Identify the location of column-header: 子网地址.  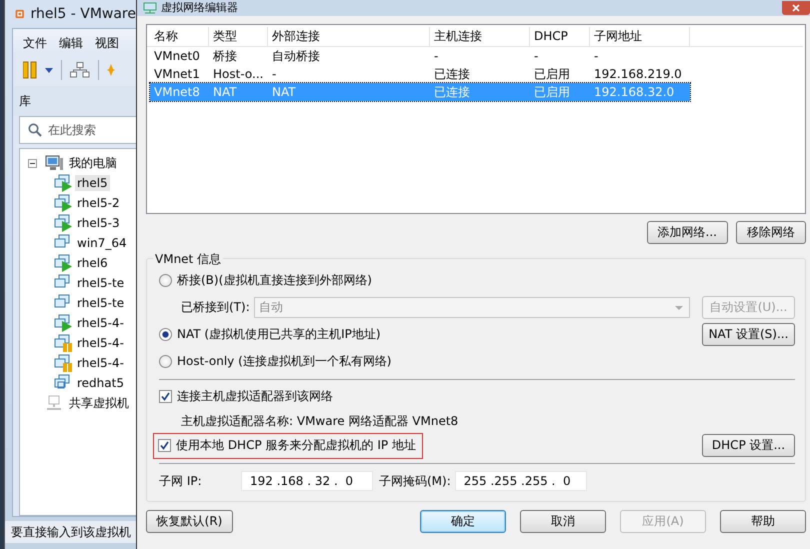
(640, 36).